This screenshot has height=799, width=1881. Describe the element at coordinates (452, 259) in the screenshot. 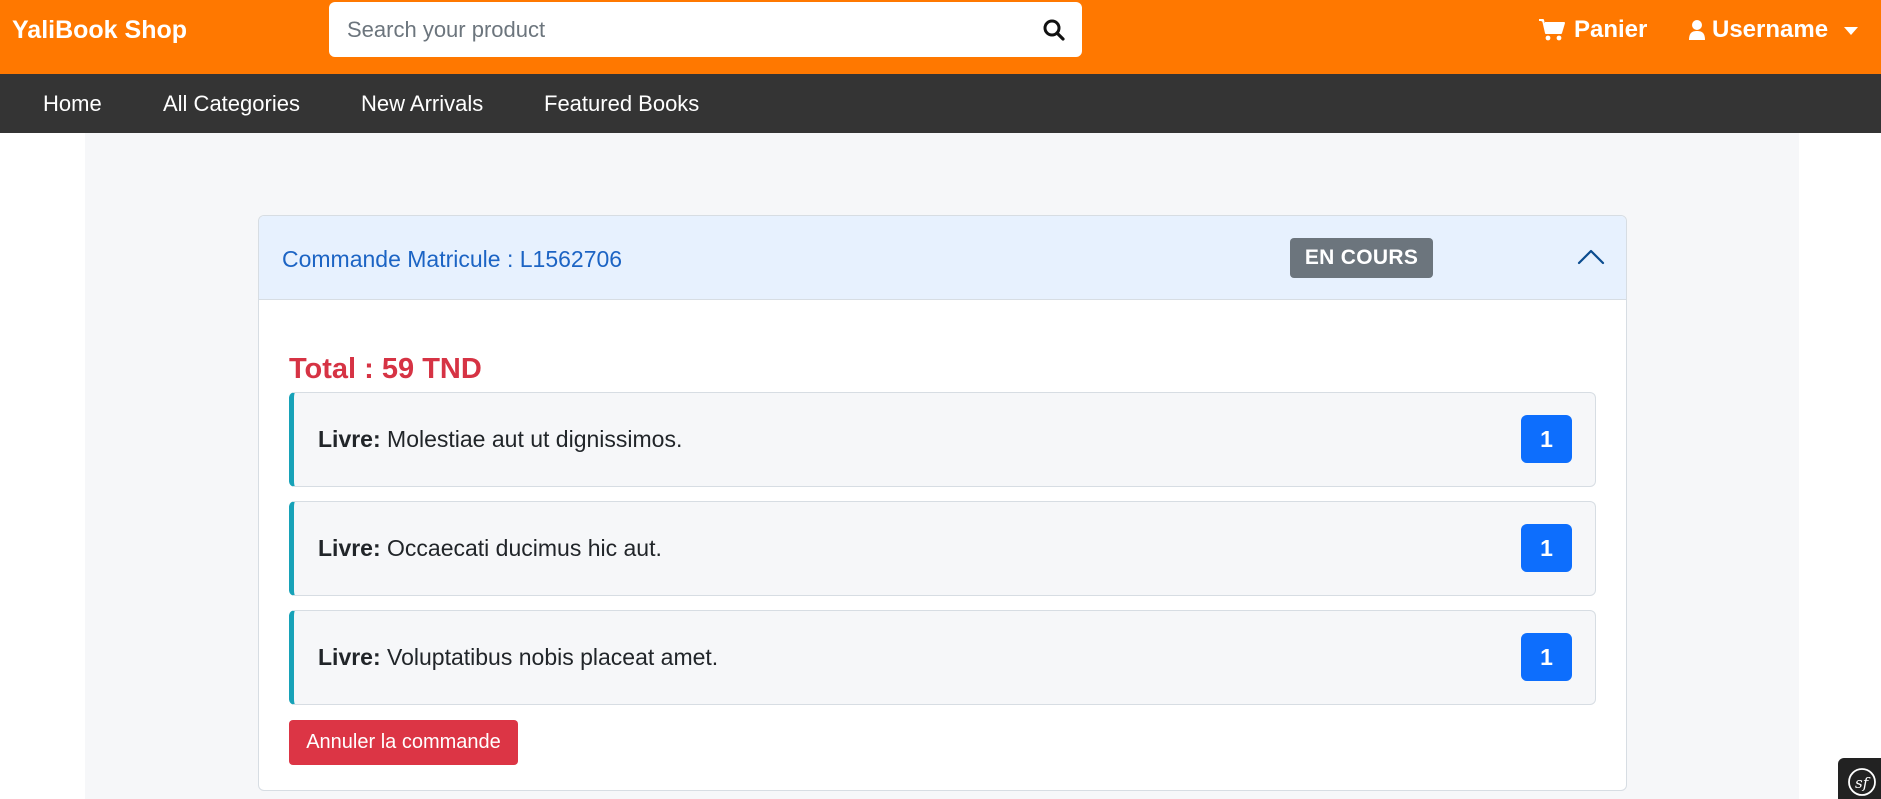

I see `order-title: Commande Matricule : L1562706` at that location.